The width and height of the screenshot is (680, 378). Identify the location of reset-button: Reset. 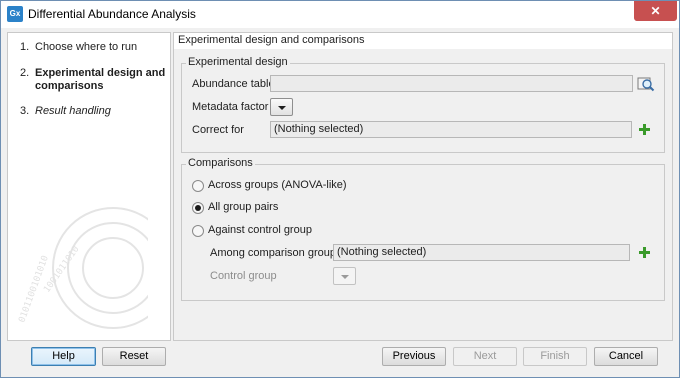
(134, 356).